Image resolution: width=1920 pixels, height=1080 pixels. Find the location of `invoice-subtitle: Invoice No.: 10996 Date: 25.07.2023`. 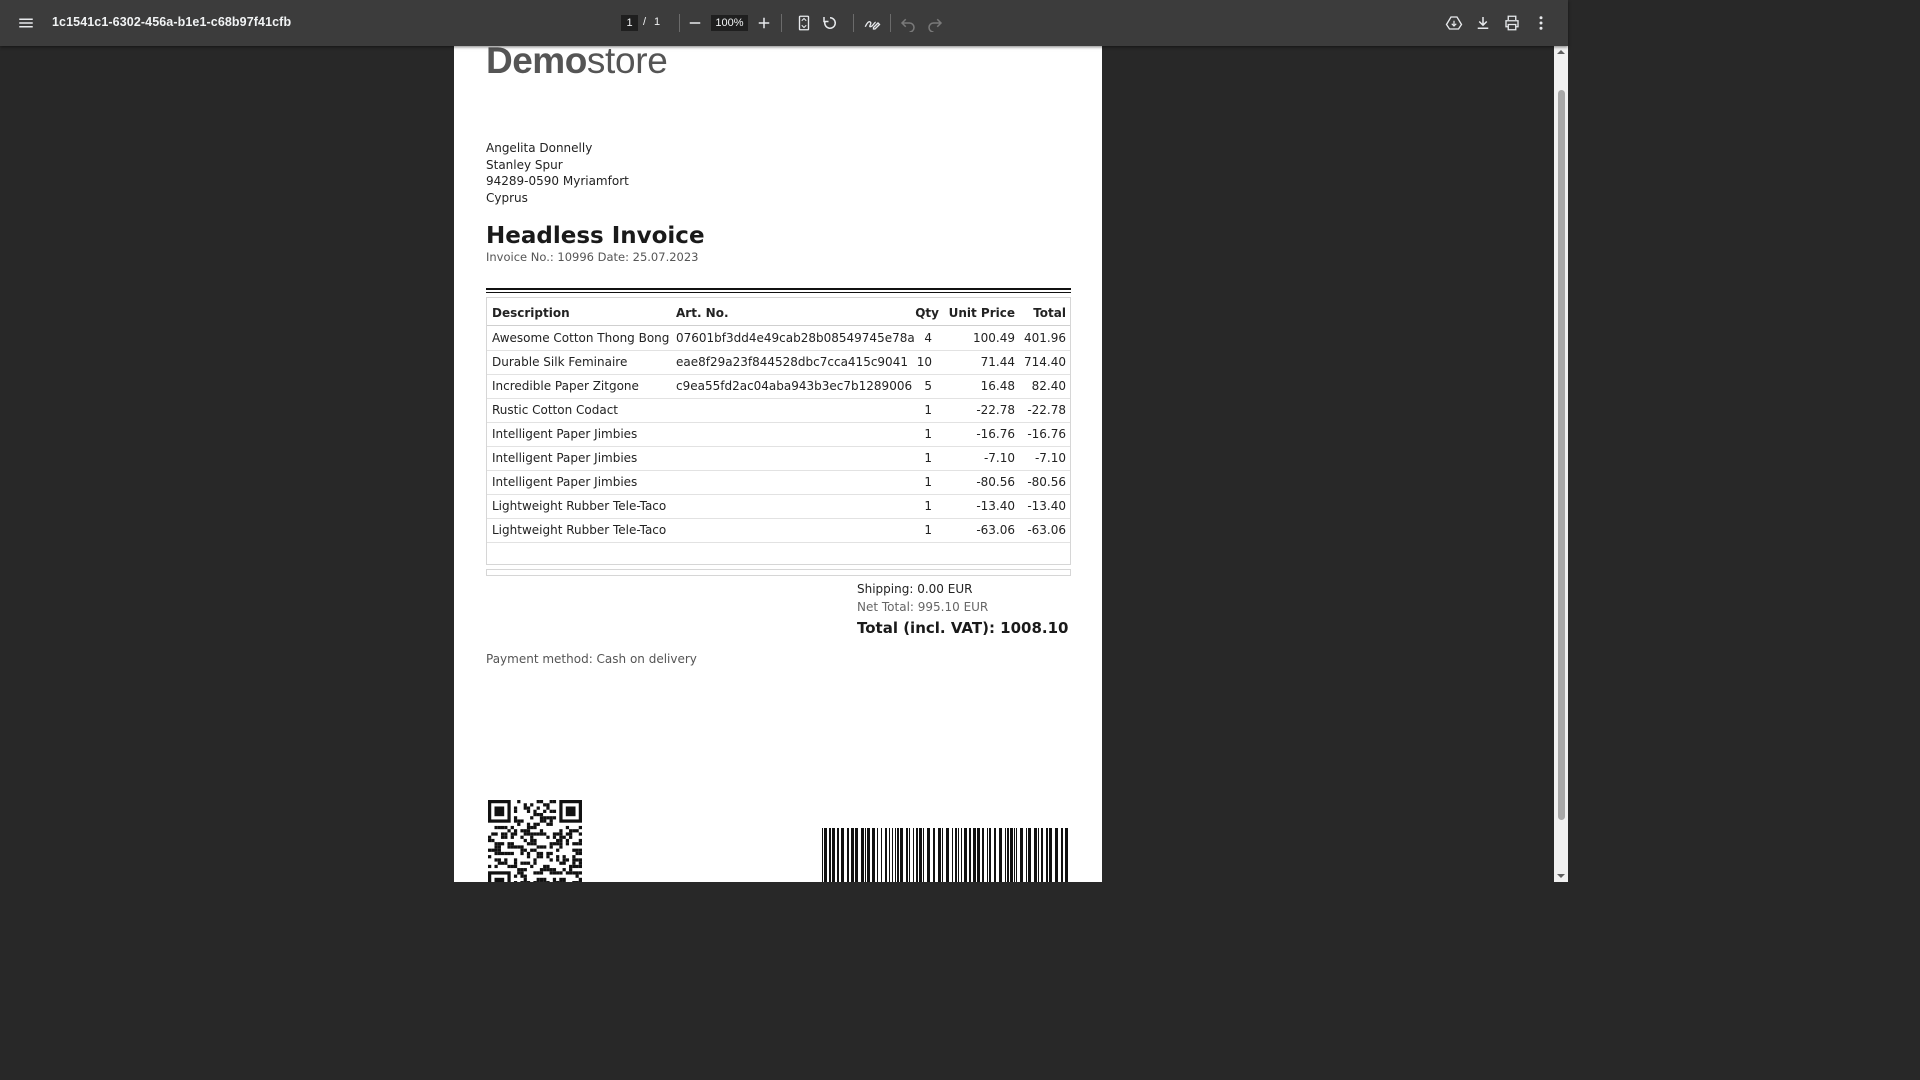

invoice-subtitle: Invoice No.: 10996 Date: 25.07.2023 is located at coordinates (592, 257).